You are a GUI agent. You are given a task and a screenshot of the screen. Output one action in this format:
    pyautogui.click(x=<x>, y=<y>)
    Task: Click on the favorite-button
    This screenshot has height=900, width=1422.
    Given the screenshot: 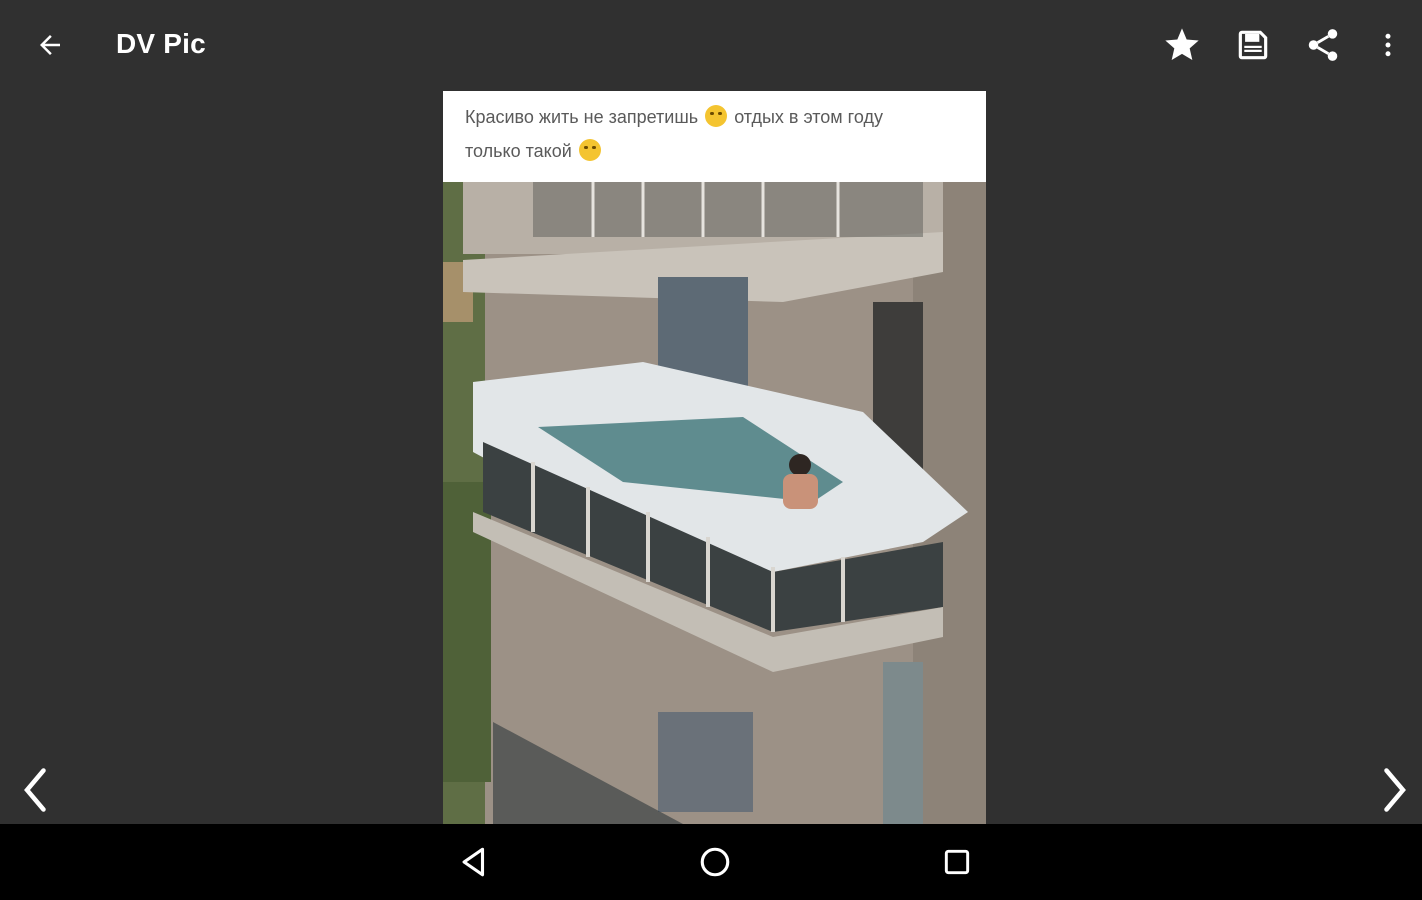 What is the action you would take?
    pyautogui.click(x=1182, y=45)
    